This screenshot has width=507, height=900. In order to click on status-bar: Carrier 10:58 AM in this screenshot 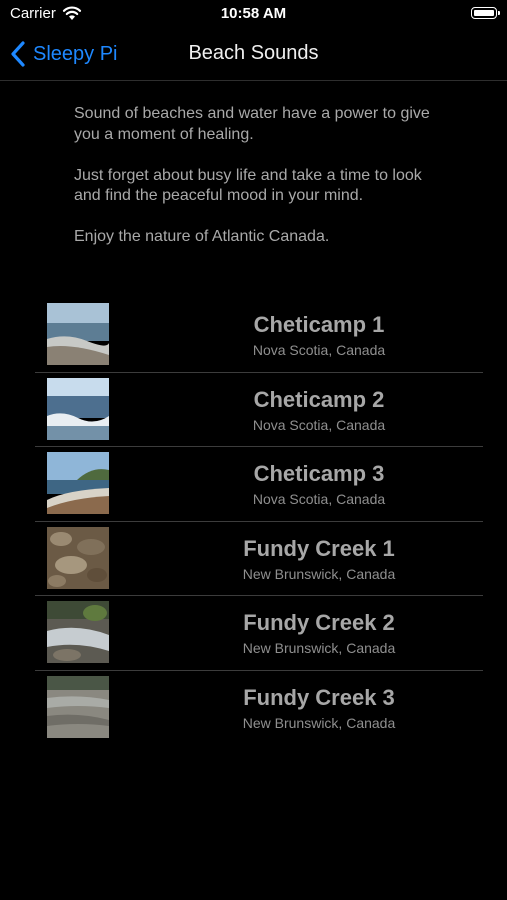, I will do `click(253, 15)`.